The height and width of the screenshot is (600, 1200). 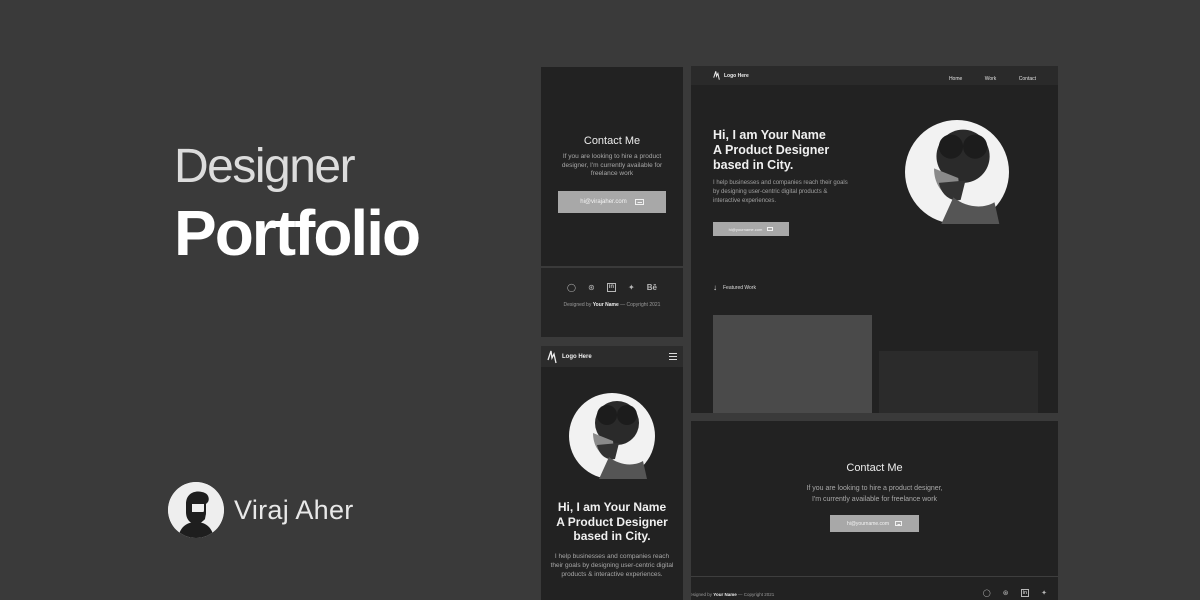 I want to click on nav-contact: Contact, so click(x=1027, y=79).